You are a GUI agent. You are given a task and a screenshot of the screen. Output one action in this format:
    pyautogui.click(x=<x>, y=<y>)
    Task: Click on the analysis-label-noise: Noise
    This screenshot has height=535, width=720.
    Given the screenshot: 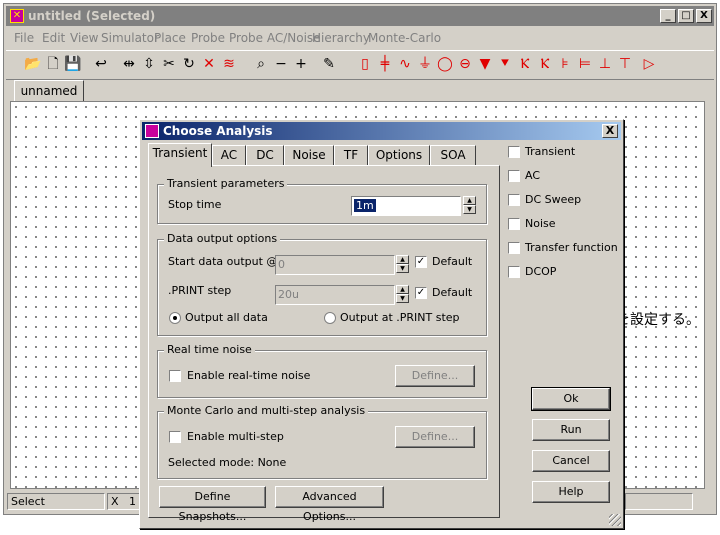 What is the action you would take?
    pyautogui.click(x=540, y=223)
    